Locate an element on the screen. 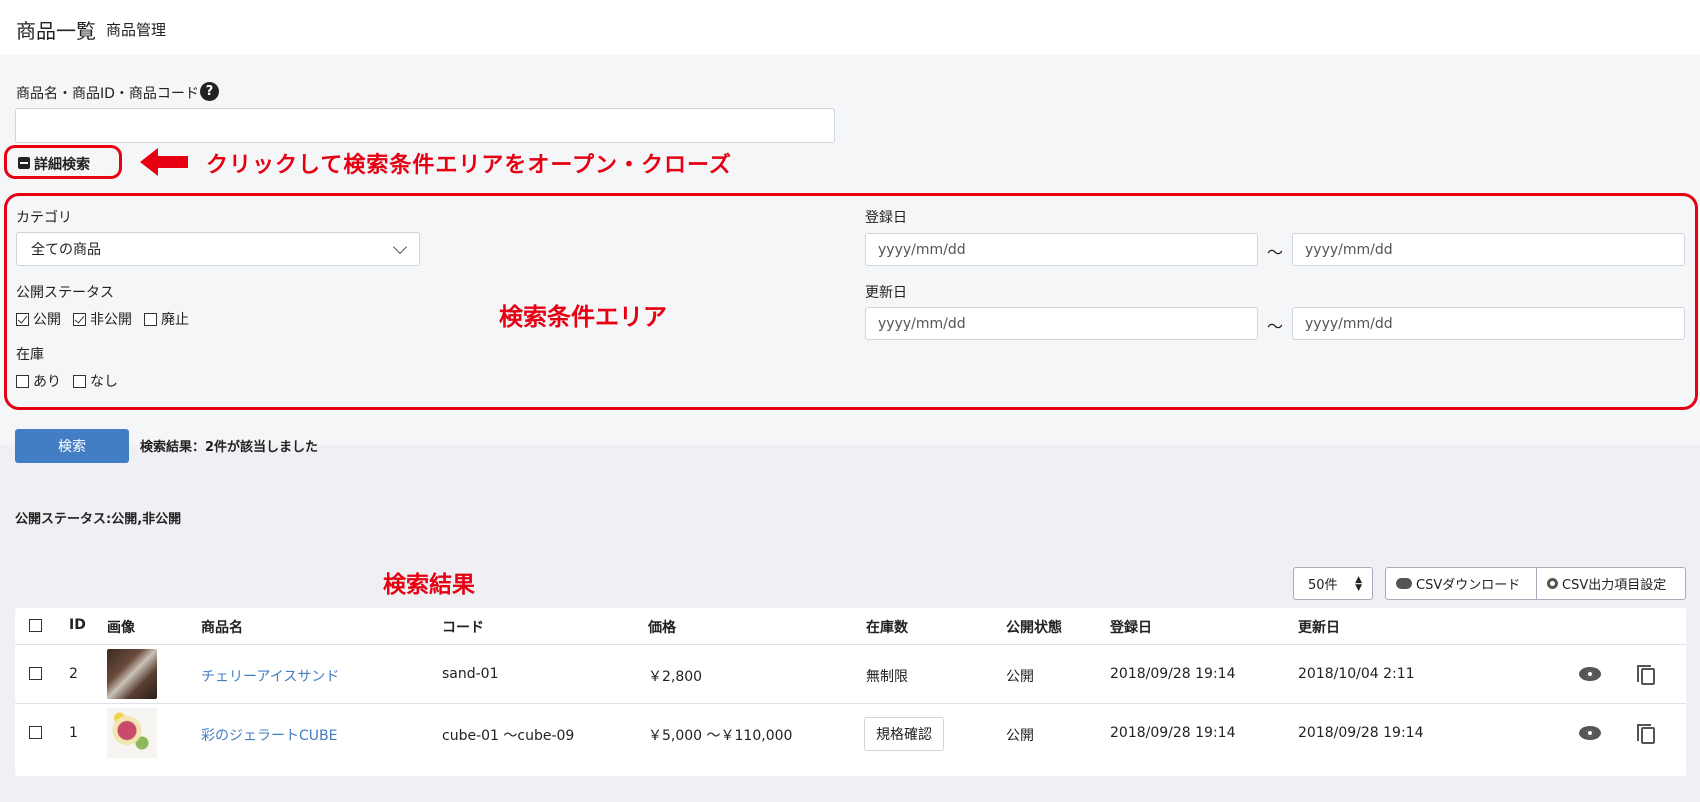 The width and height of the screenshot is (1700, 802). updated-date-label: 更新日 is located at coordinates (886, 293).